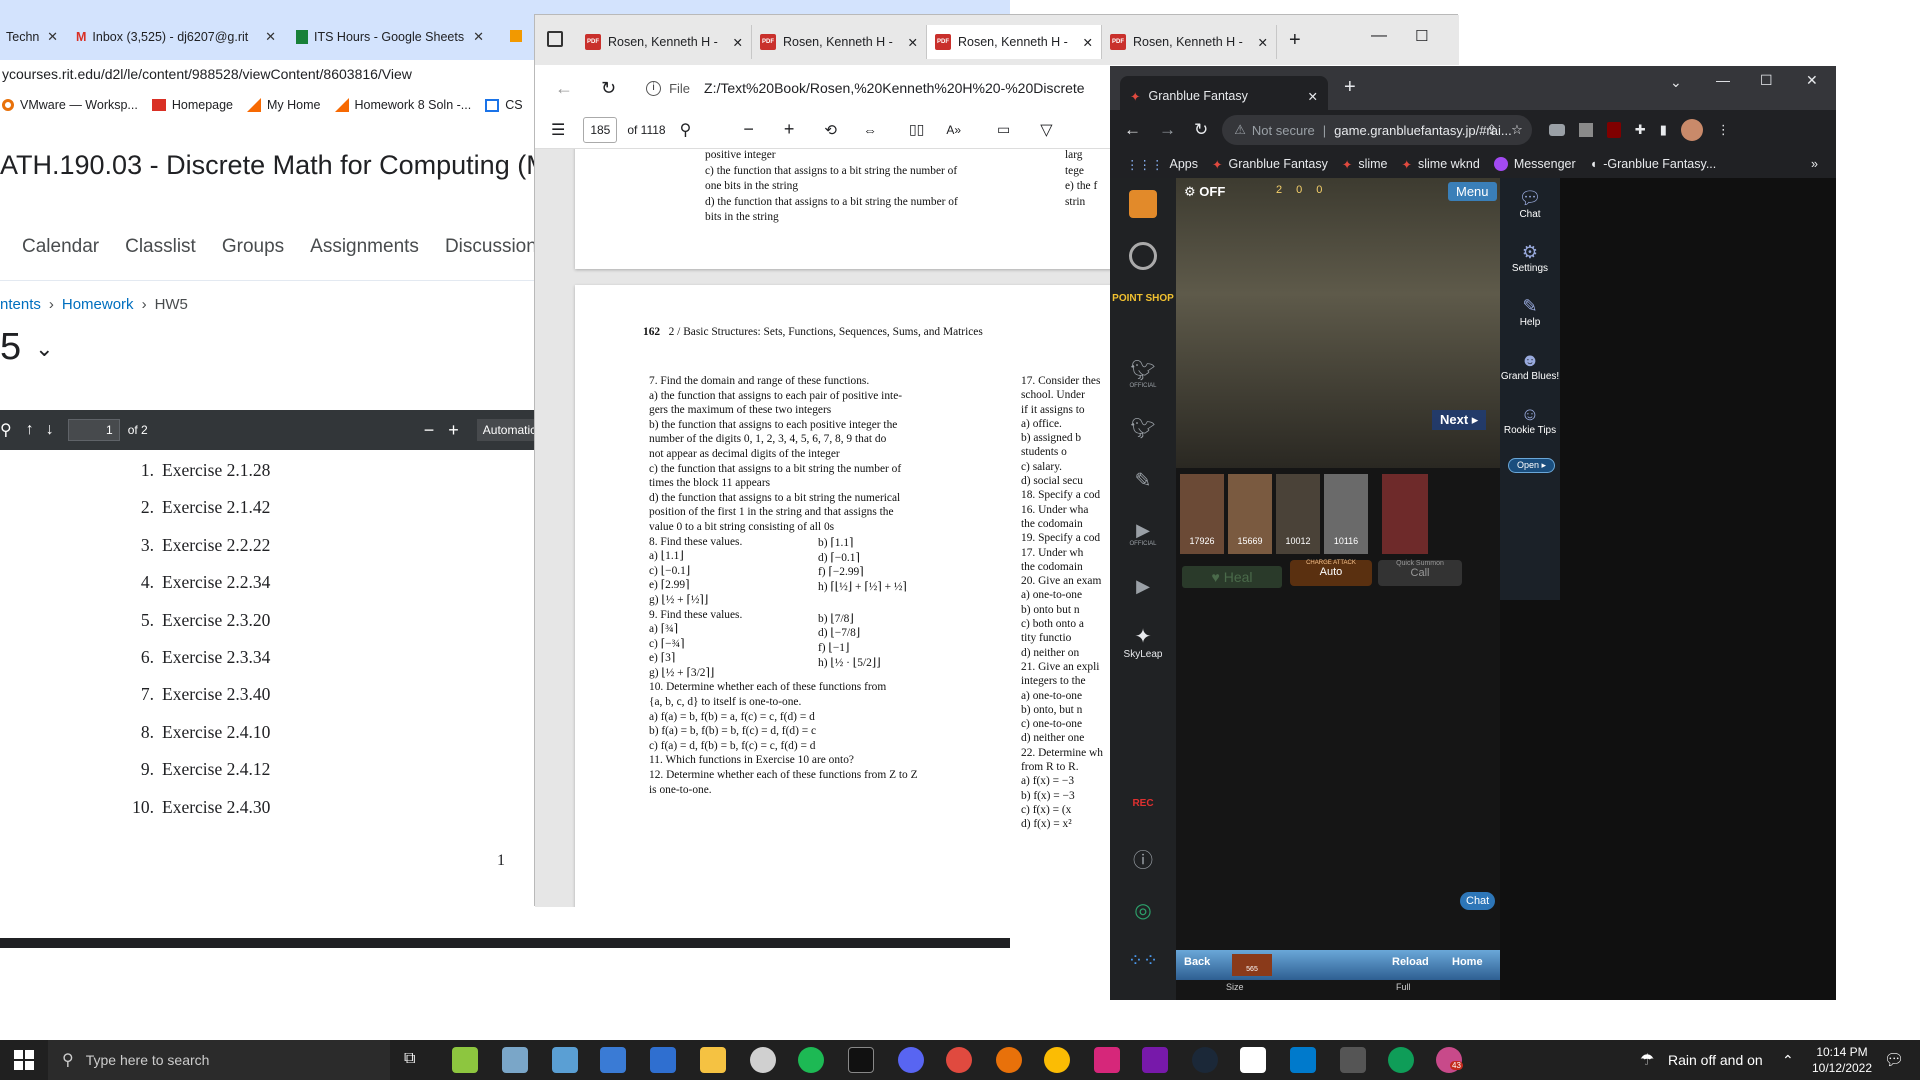  Describe the element at coordinates (20, 304) in the screenshot. I see `breadcrumb-contents: ntents` at that location.